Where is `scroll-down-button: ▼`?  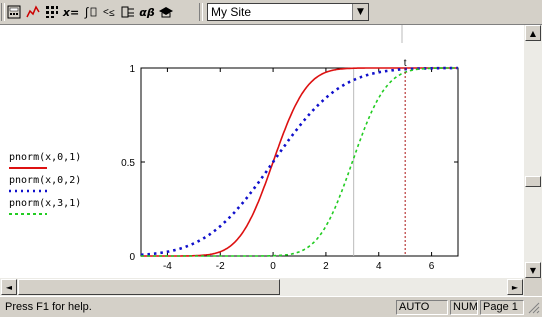
scroll-down-button: ▼ is located at coordinates (533, 270).